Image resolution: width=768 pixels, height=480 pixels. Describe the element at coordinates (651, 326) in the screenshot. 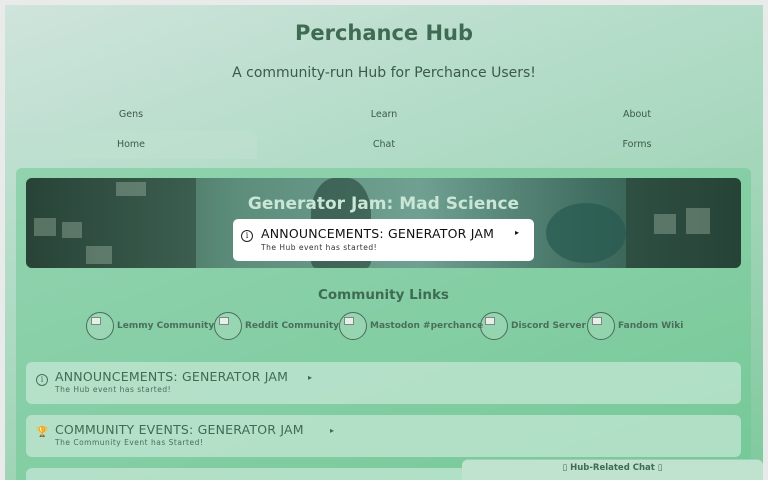

I see `link-label: Fandom Wiki` at that location.